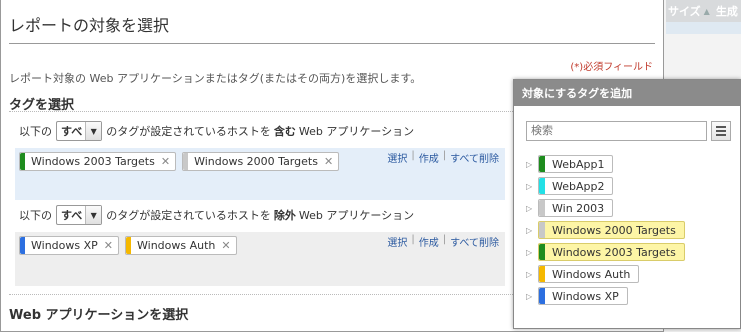  I want to click on exclude-match-select: すべ ▼, so click(79, 215).